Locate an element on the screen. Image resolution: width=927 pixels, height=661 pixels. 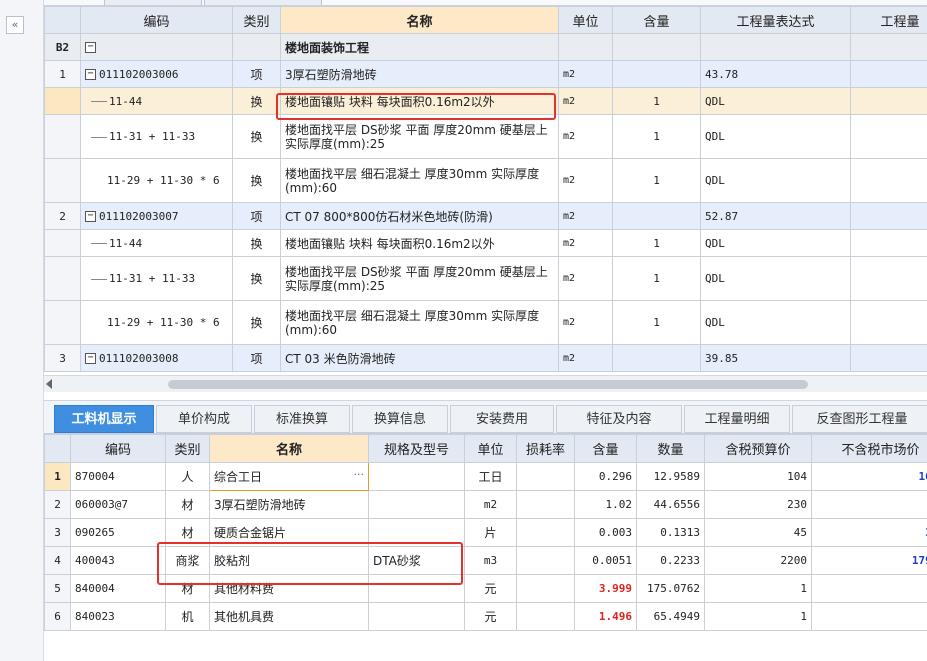
market-price-cell: 1795. is located at coordinates (869, 560).